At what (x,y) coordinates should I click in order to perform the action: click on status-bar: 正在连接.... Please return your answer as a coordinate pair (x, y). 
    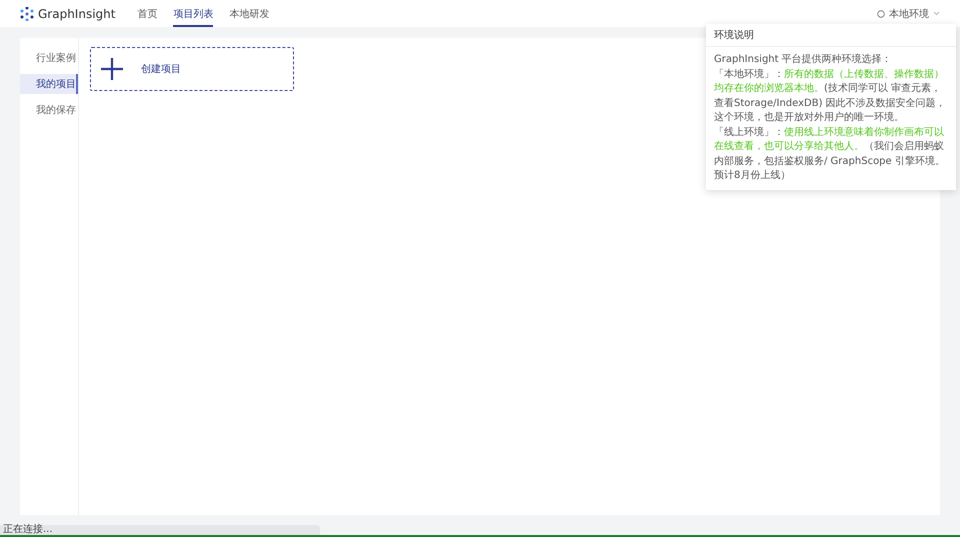
    Looking at the image, I should click on (160, 530).